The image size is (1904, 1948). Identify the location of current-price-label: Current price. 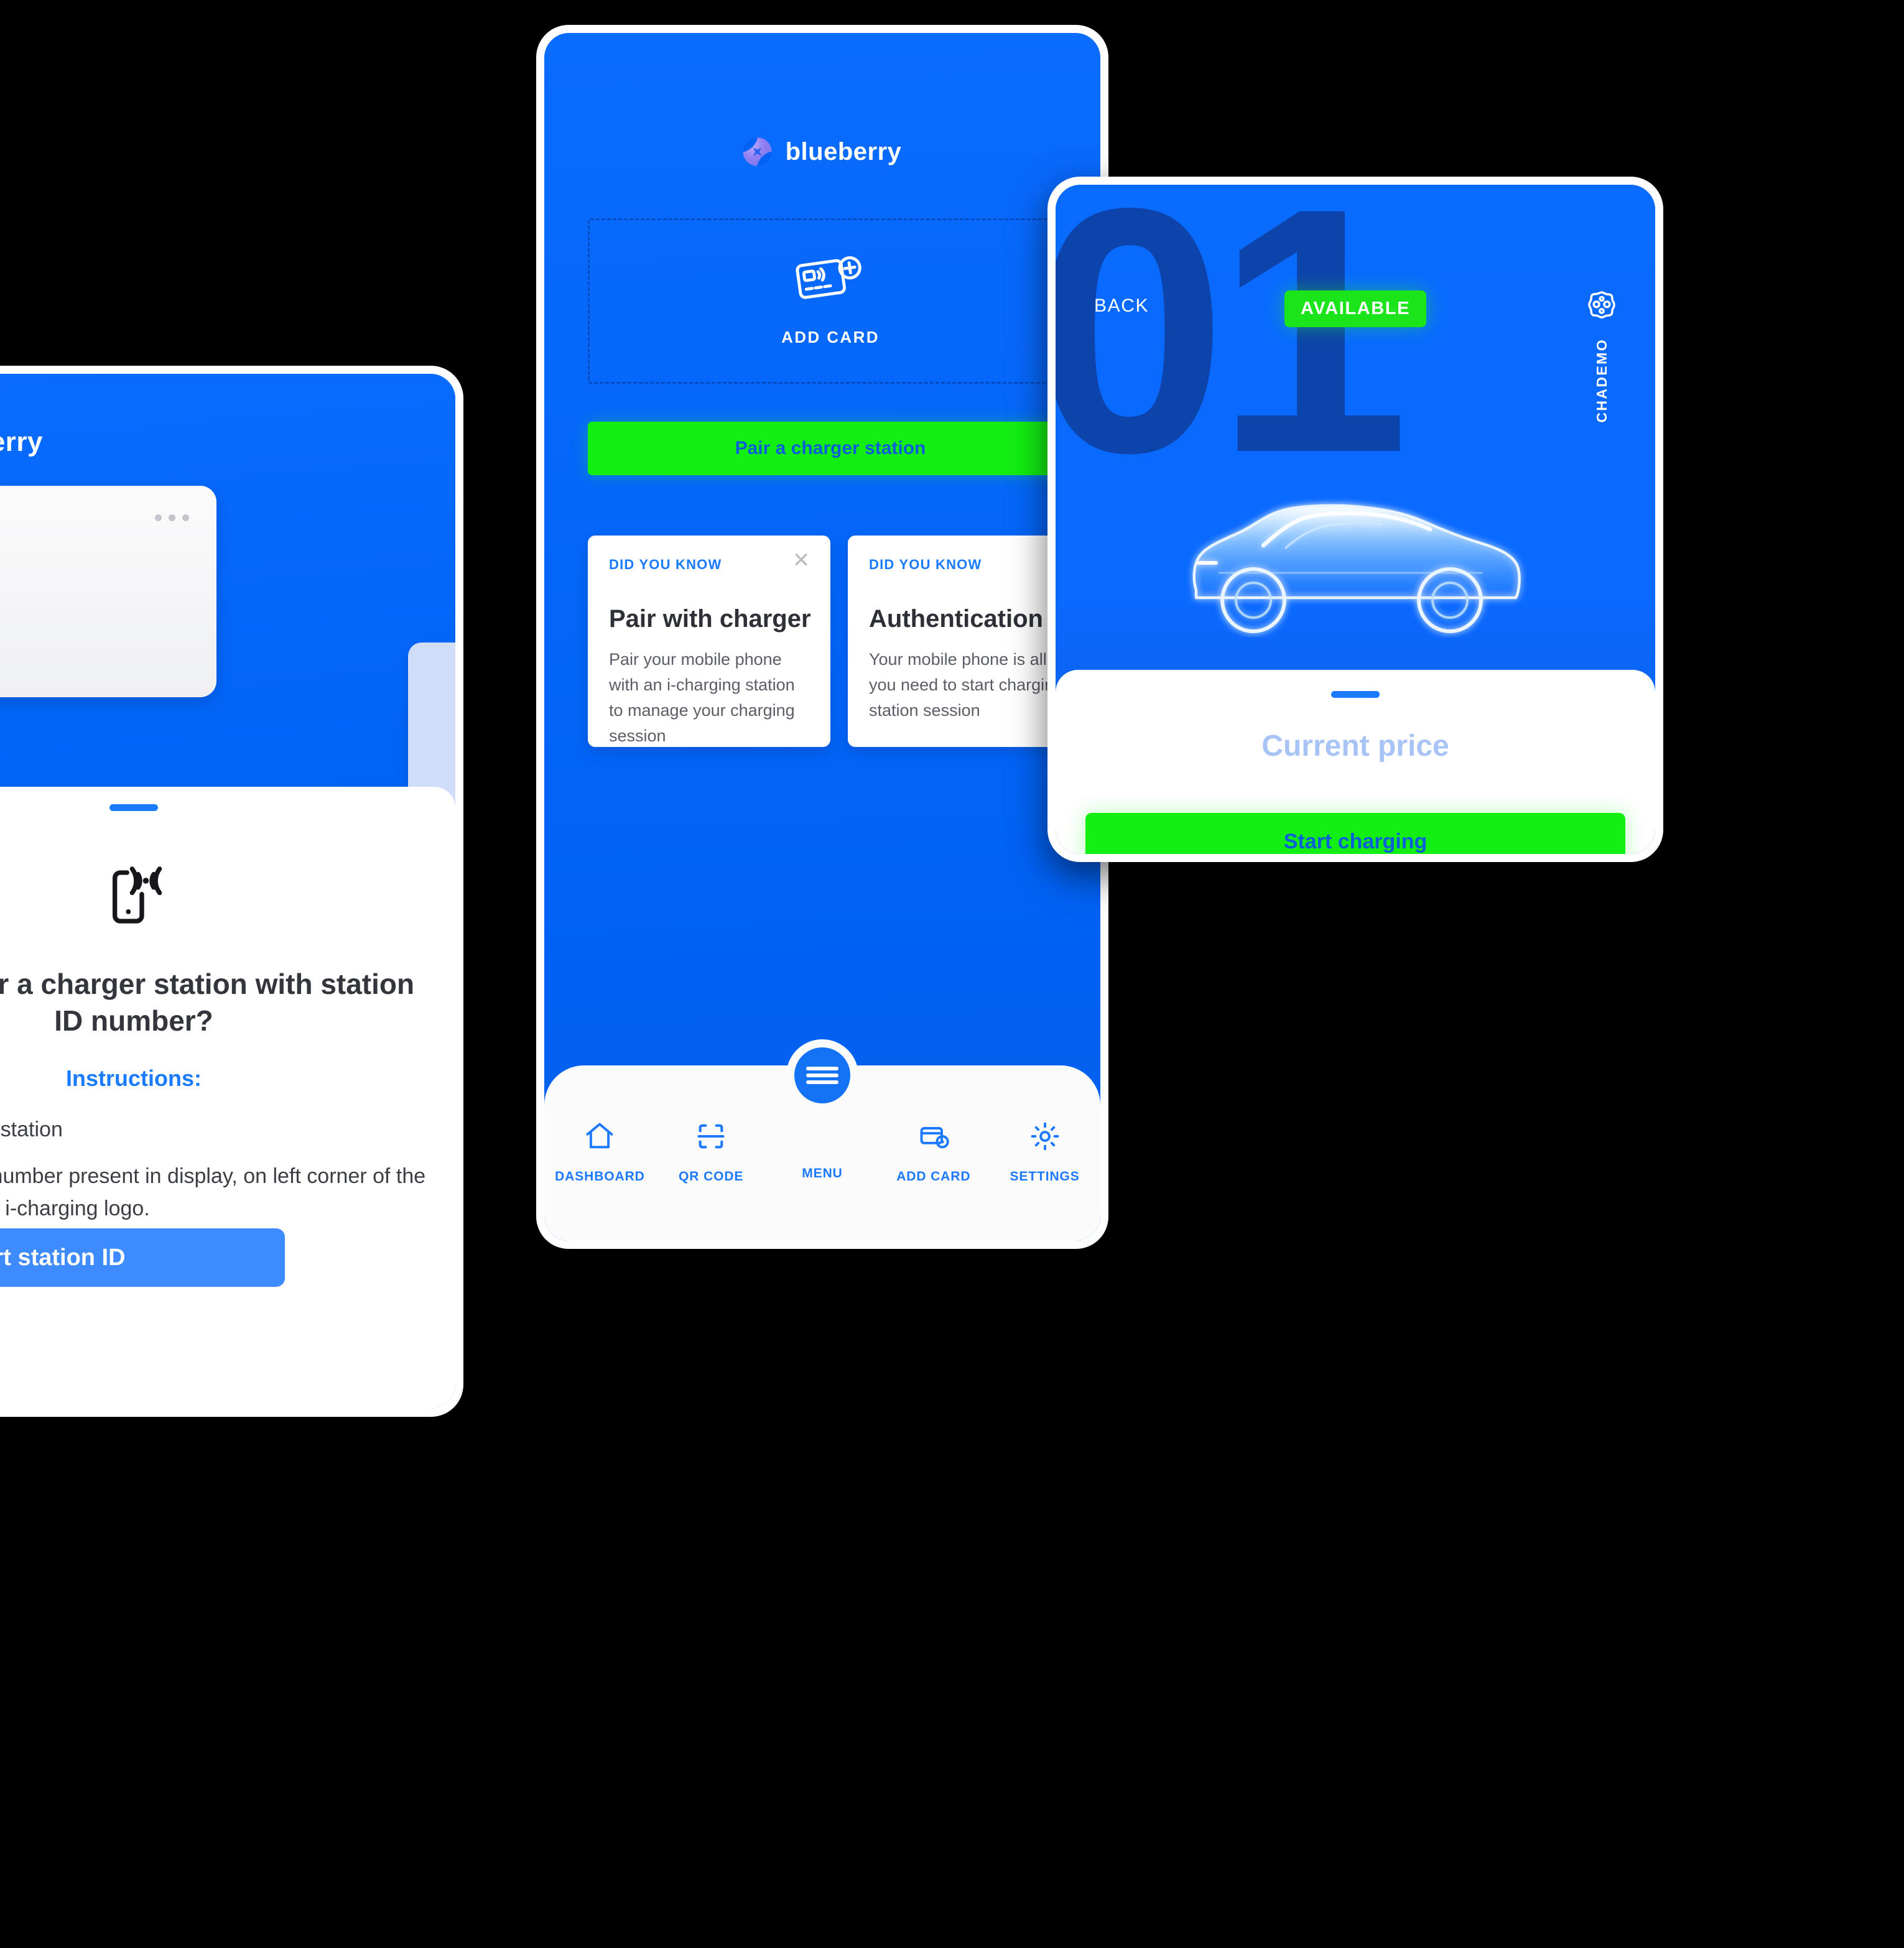
(1355, 746).